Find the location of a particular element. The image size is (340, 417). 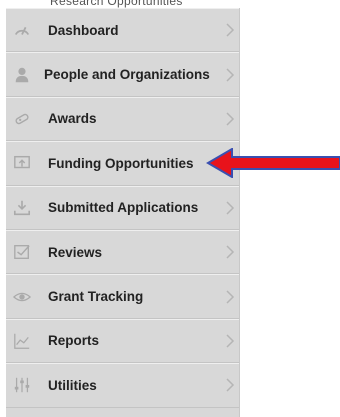

annotation-arrow-icon is located at coordinates (273, 163).